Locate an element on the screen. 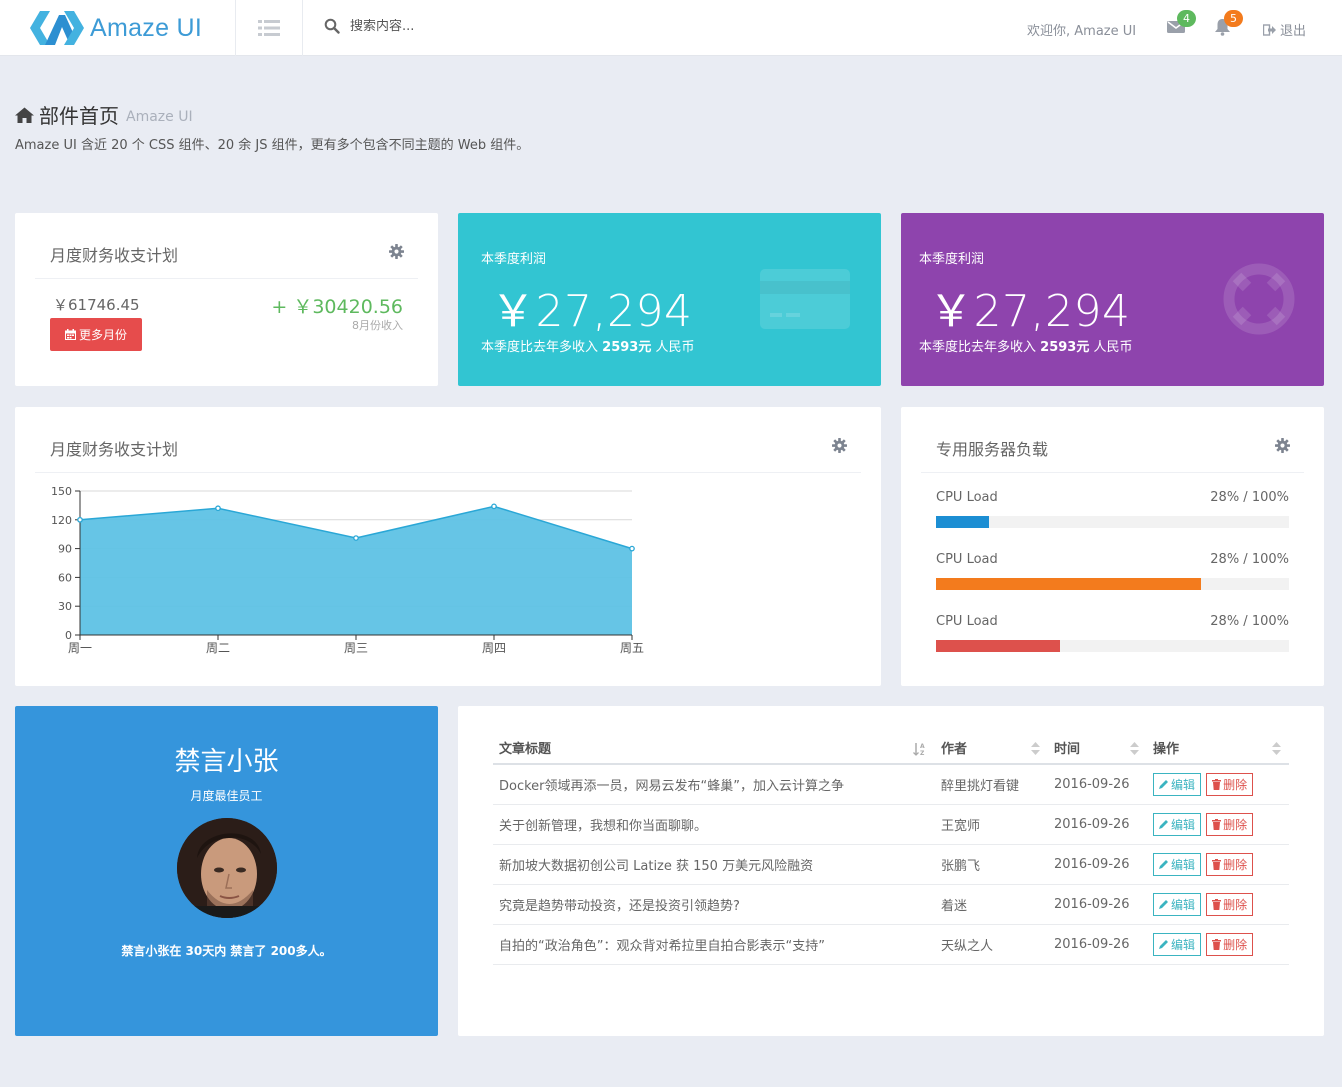 The image size is (1342, 1087). column-header-date: 时间 is located at coordinates (1097, 748).